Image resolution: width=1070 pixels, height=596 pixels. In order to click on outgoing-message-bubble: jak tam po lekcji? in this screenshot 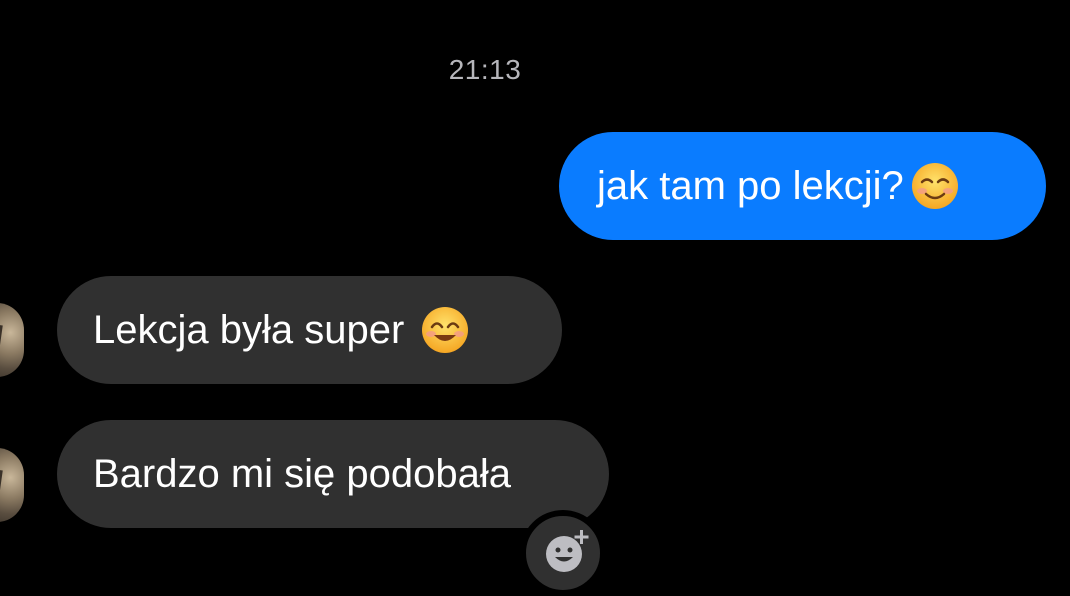, I will do `click(802, 186)`.